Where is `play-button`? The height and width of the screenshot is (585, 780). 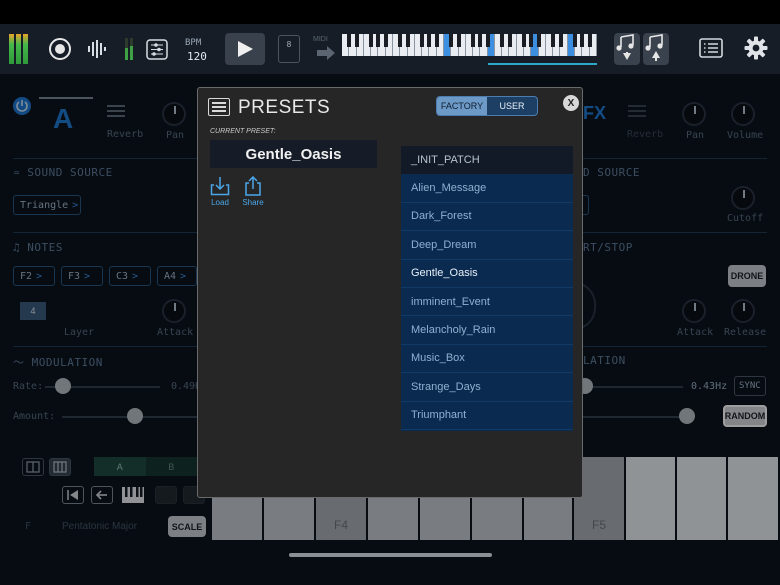 play-button is located at coordinates (245, 49).